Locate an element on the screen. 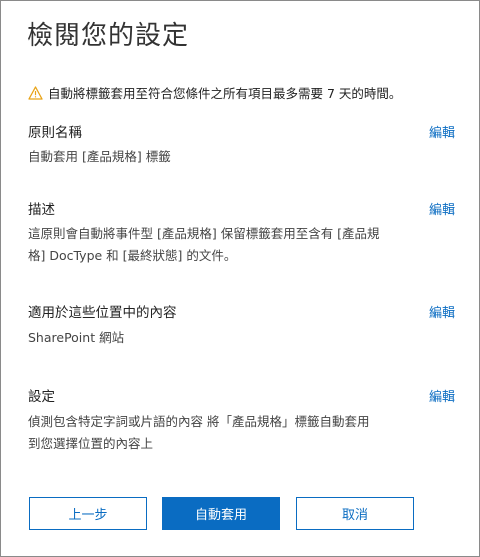 The width and height of the screenshot is (480, 557). edit-locations-link: 編輯 is located at coordinates (442, 311).